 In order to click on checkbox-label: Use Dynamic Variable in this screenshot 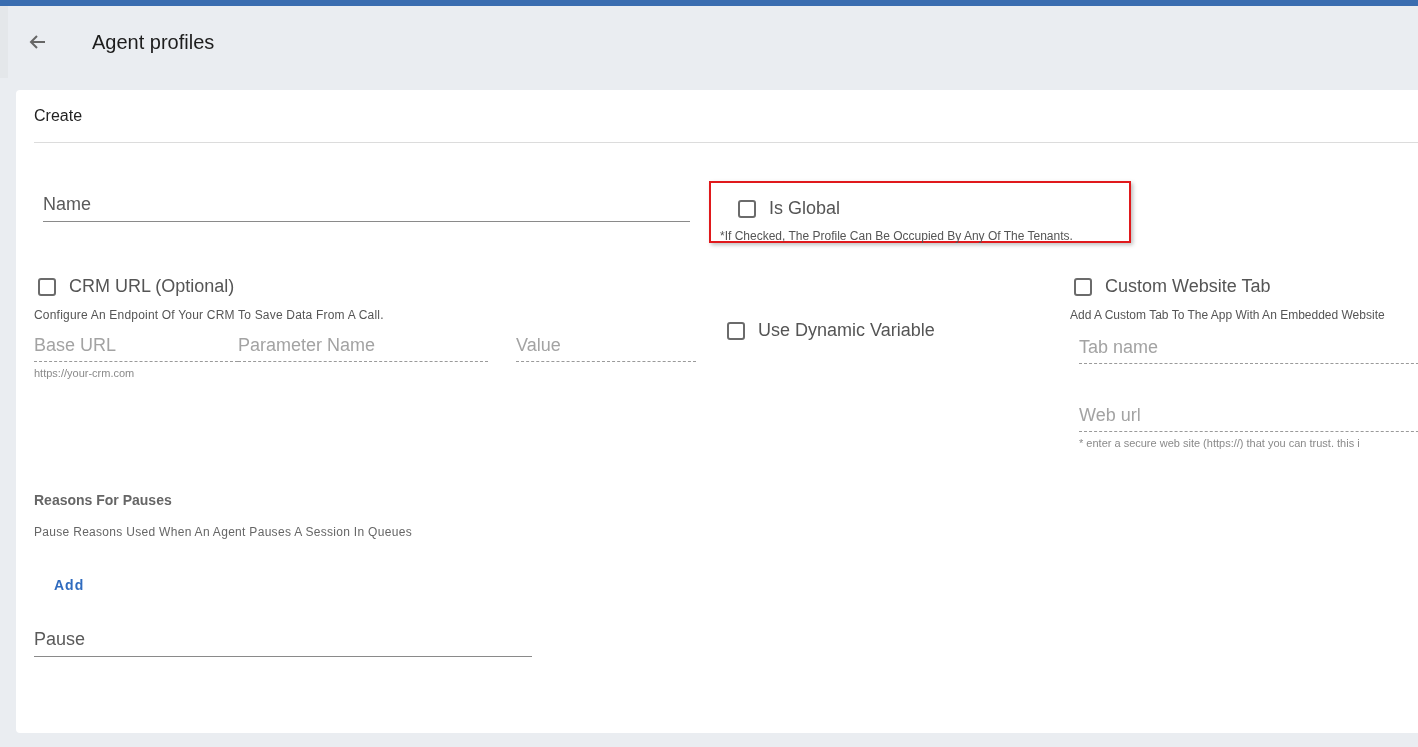, I will do `click(846, 330)`.